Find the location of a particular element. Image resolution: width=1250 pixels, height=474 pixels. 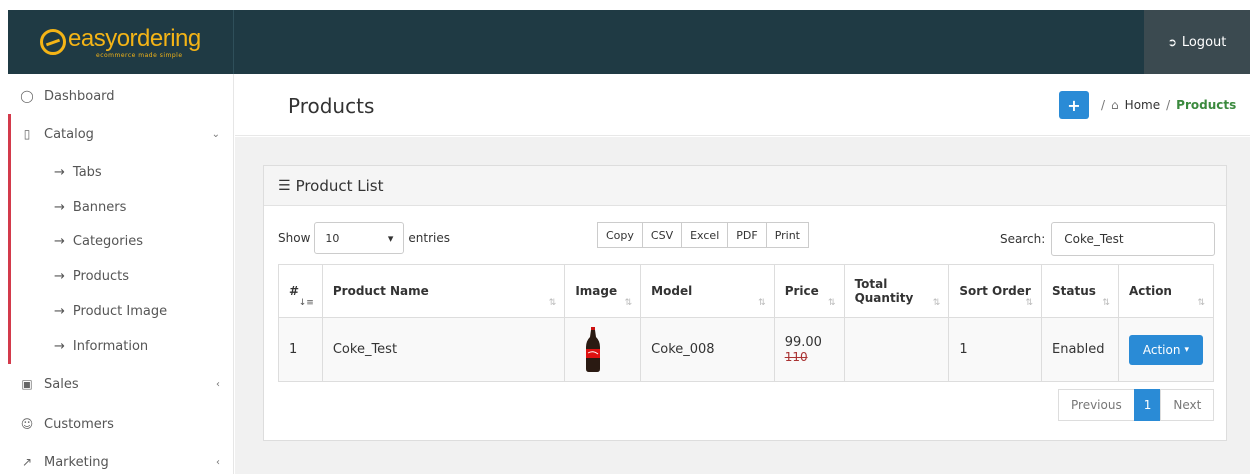

sidebar-item-marketing: ↗ Marketing ‹ is located at coordinates (121, 459).